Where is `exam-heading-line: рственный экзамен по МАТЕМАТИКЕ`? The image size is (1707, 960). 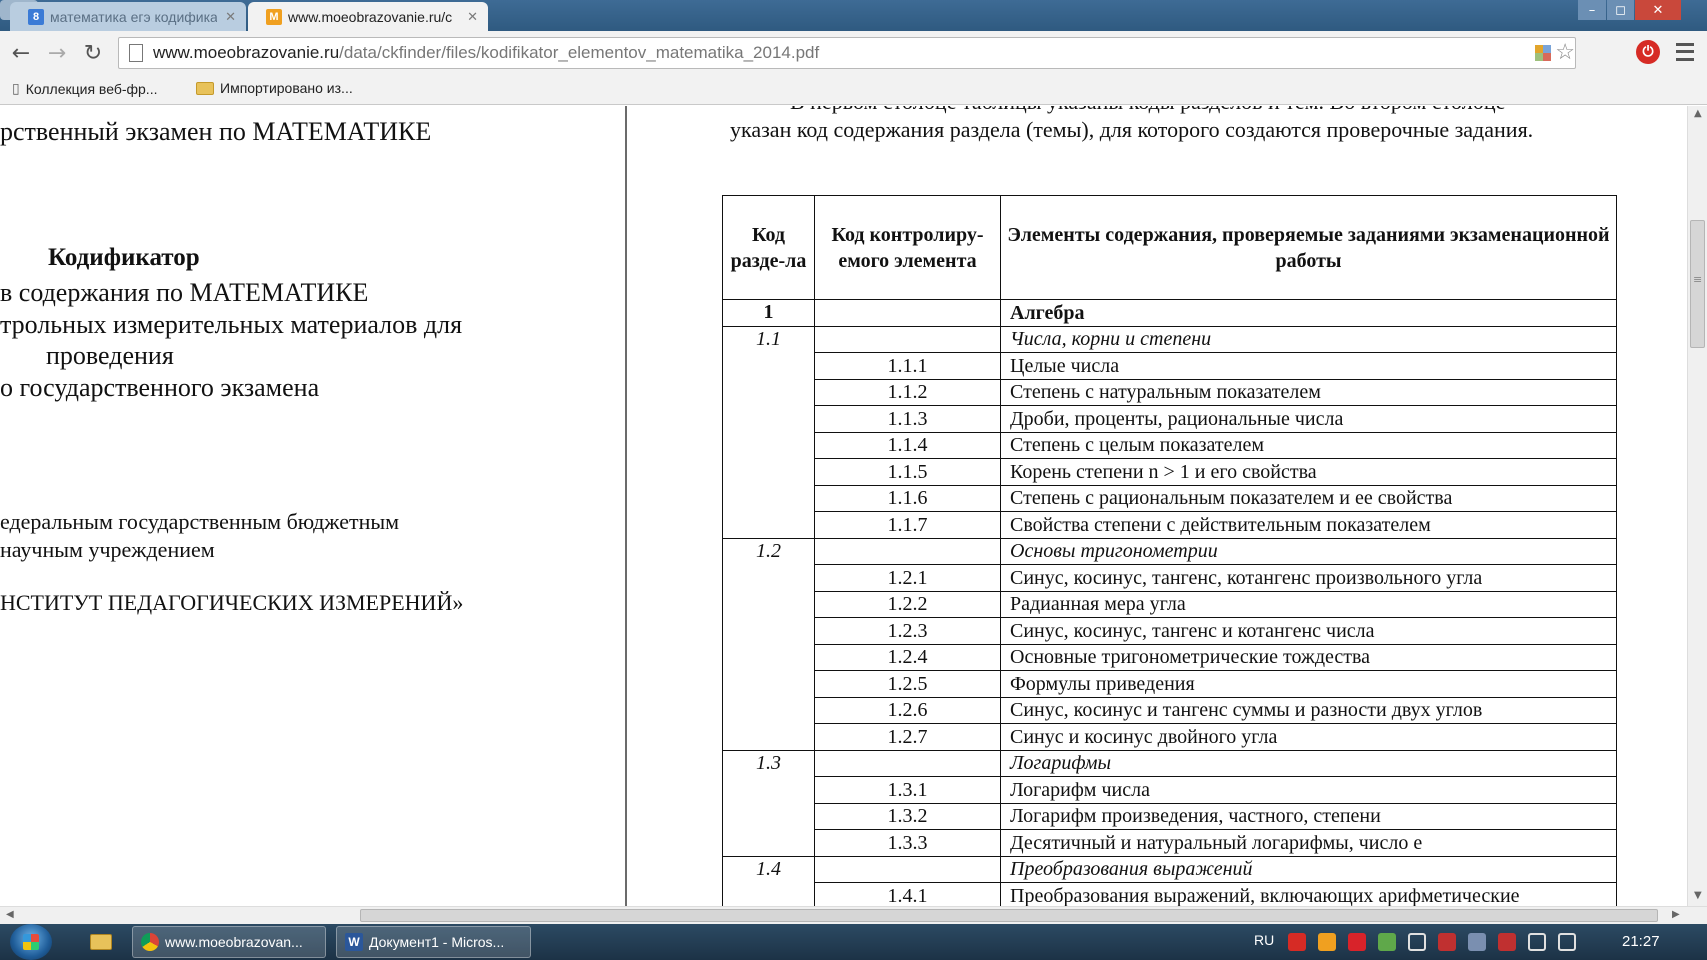 exam-heading-line: рственный экзамен по МАТЕМАТИКЕ is located at coordinates (216, 131).